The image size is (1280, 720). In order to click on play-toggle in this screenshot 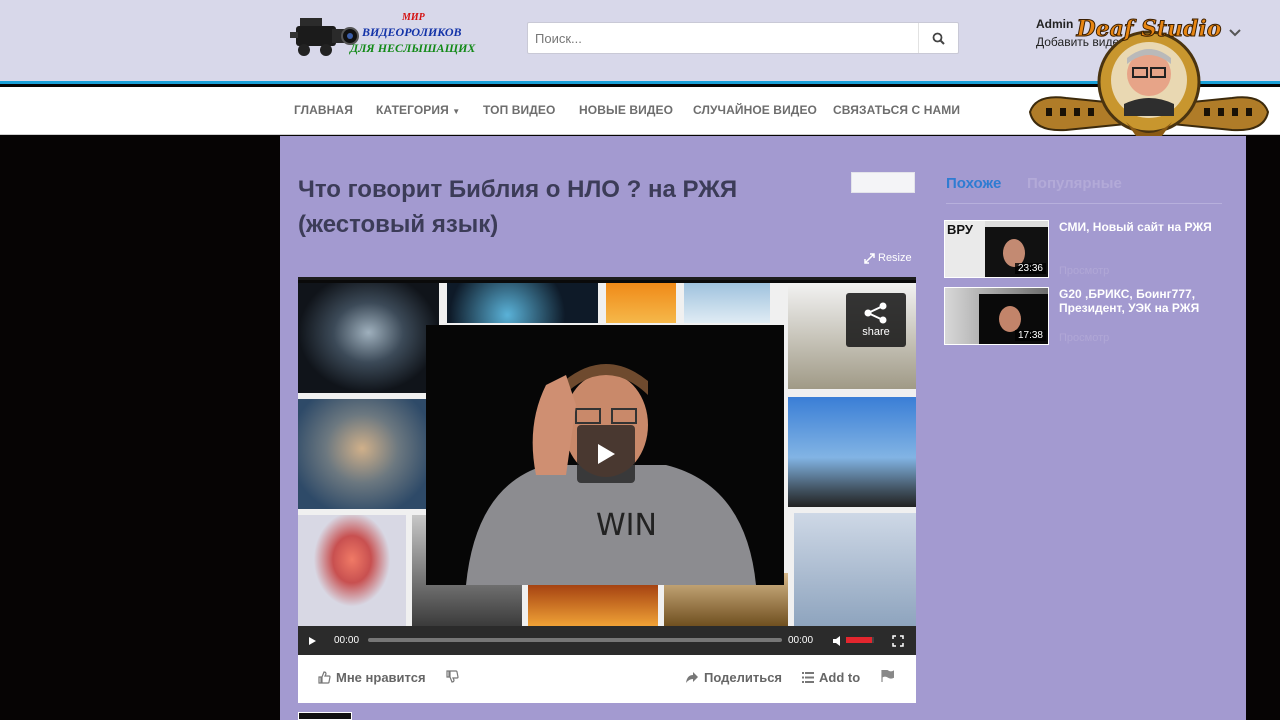, I will do `click(312, 640)`.